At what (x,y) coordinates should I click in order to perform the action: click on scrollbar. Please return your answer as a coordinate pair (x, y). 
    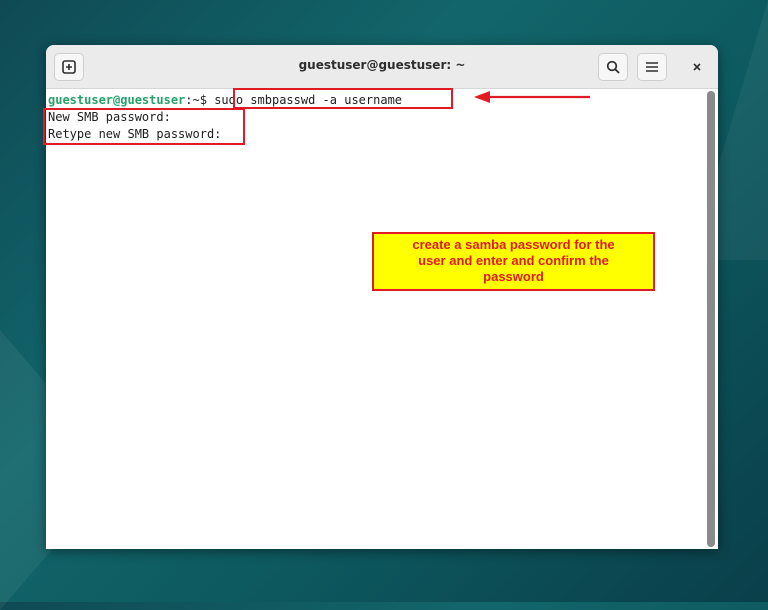
    Looking at the image, I should click on (711, 319).